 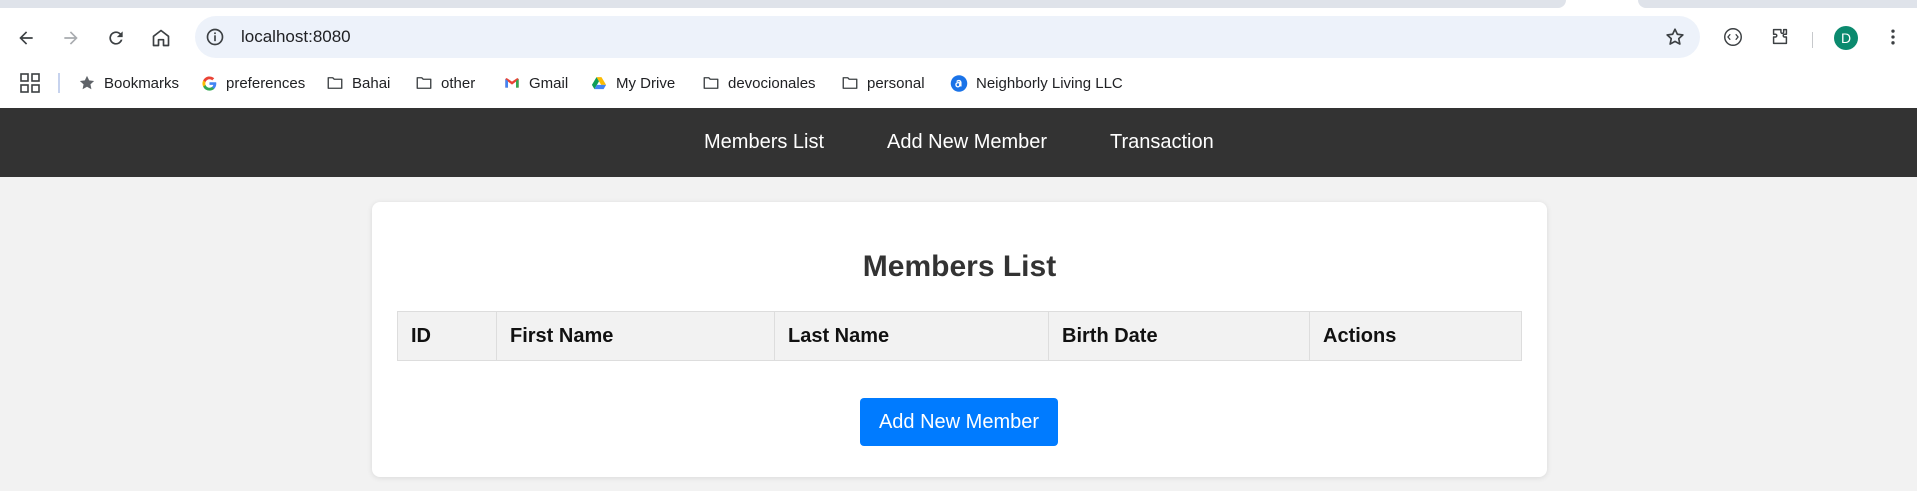 I want to click on profile-avatar: D, so click(x=1846, y=38).